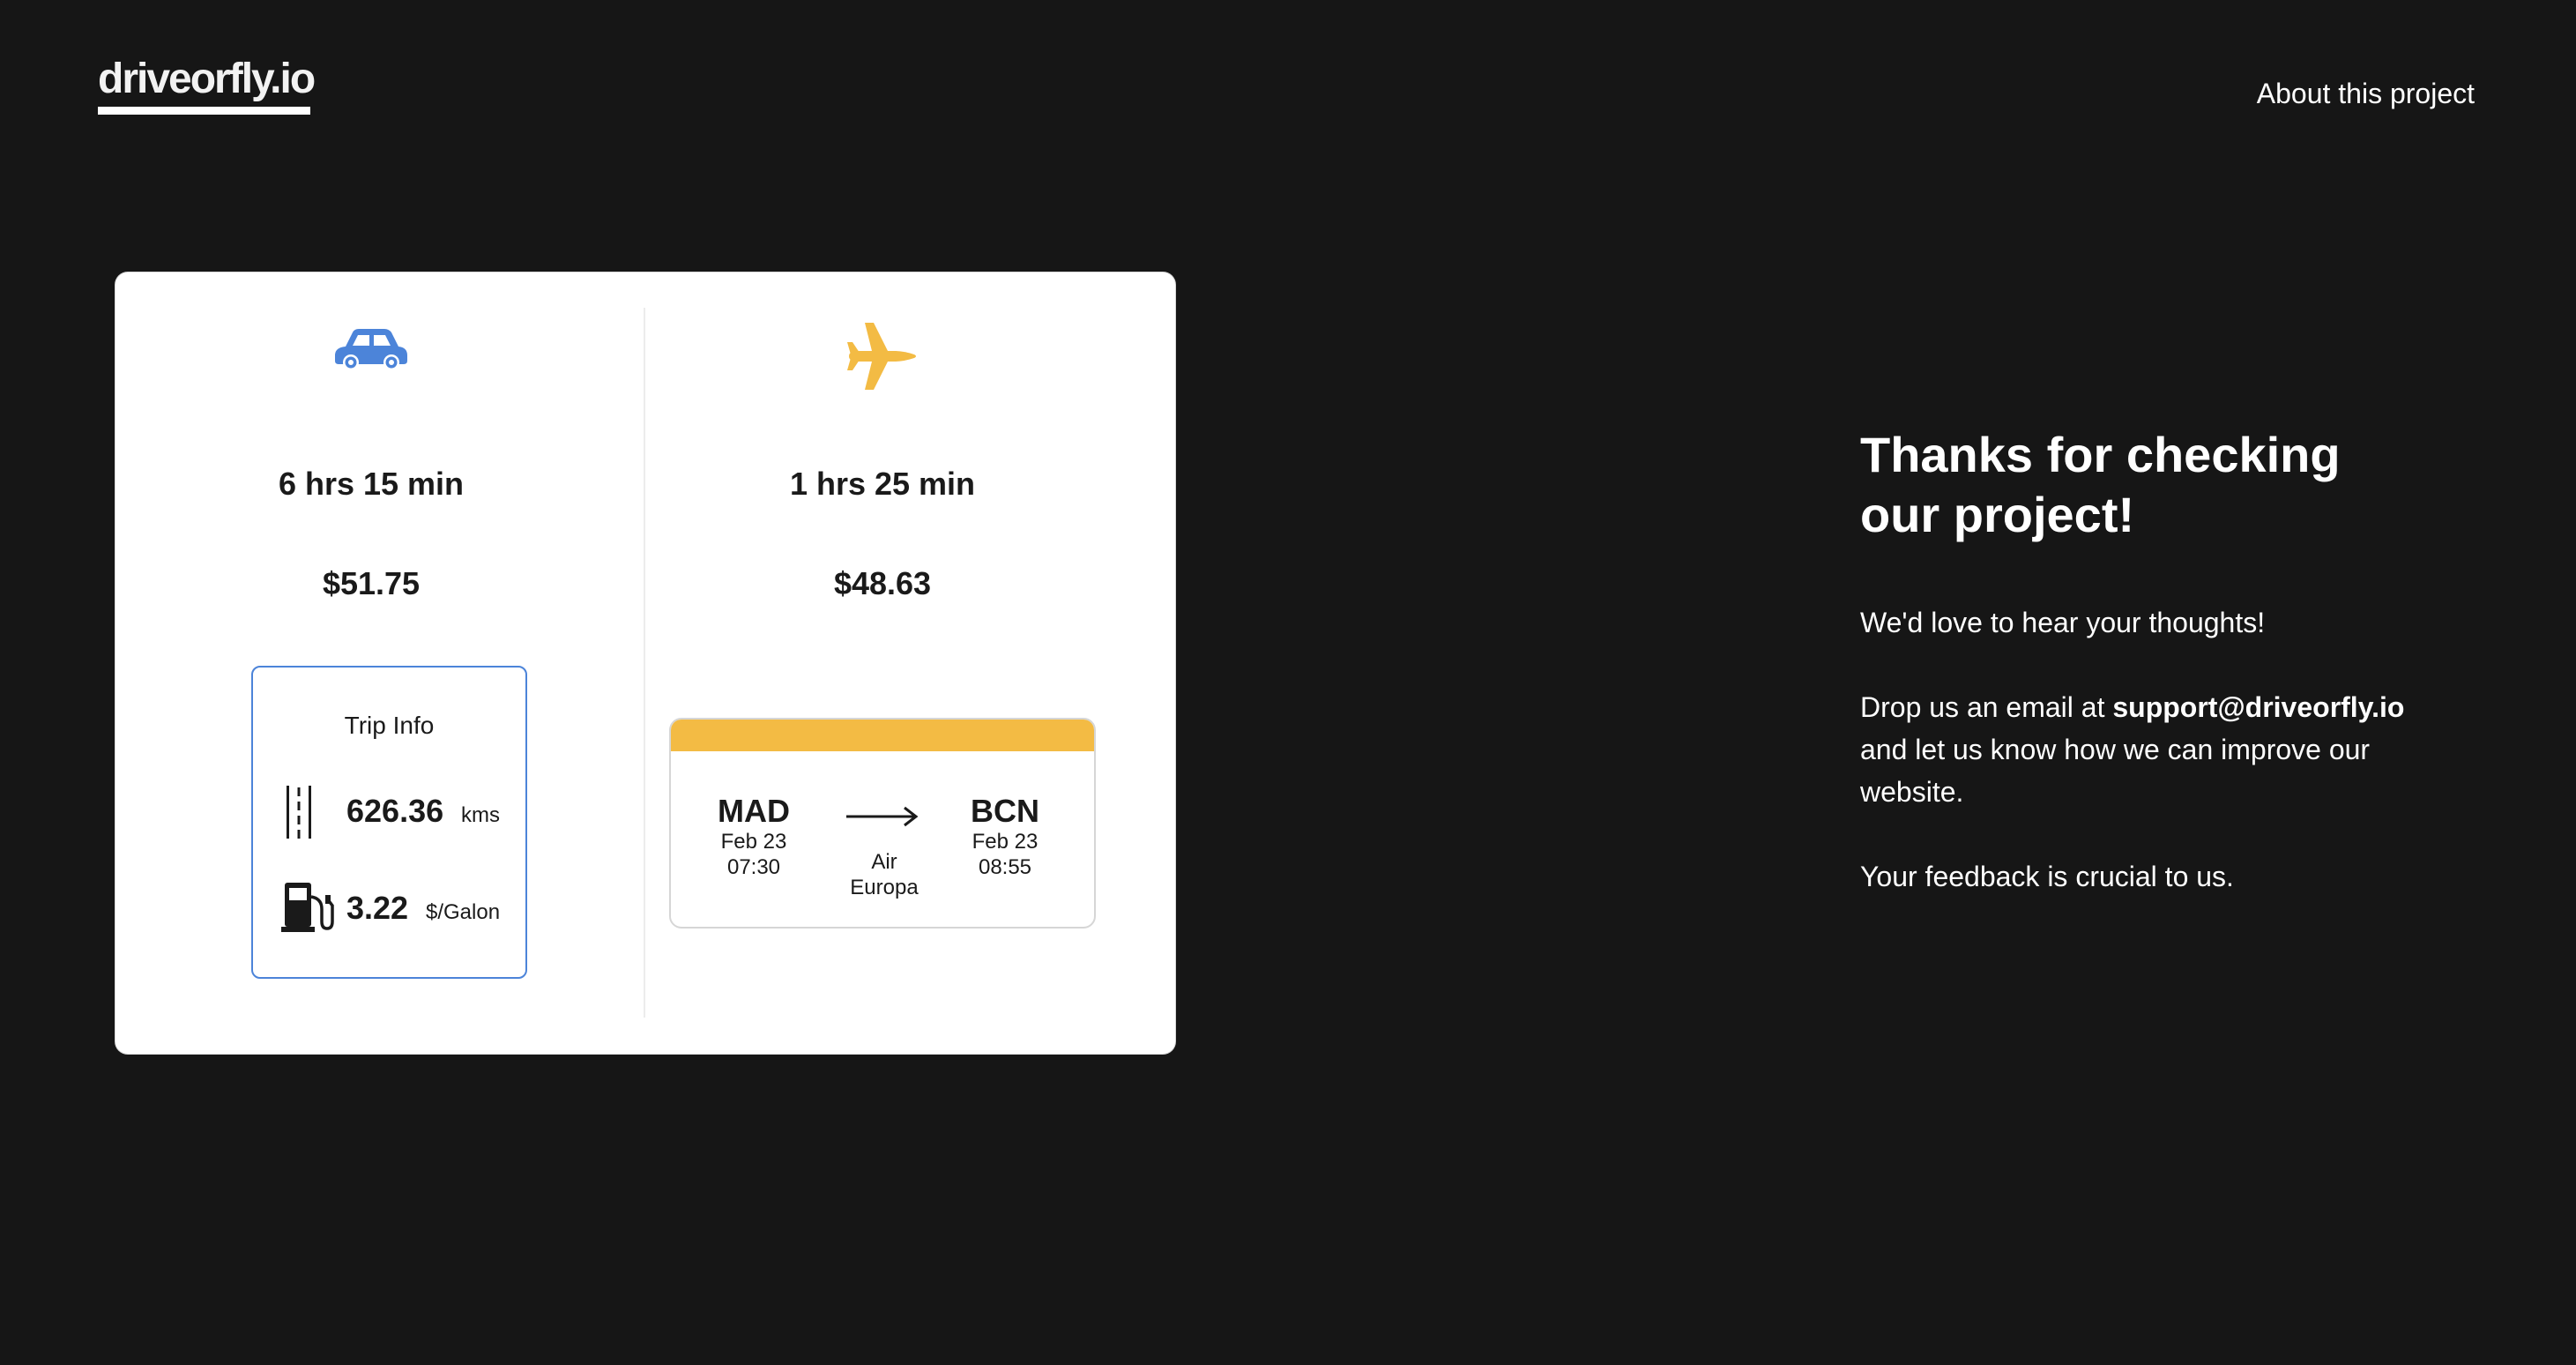 The image size is (2576, 1365). I want to click on fuel-price-unit: $/Galon, so click(463, 912).